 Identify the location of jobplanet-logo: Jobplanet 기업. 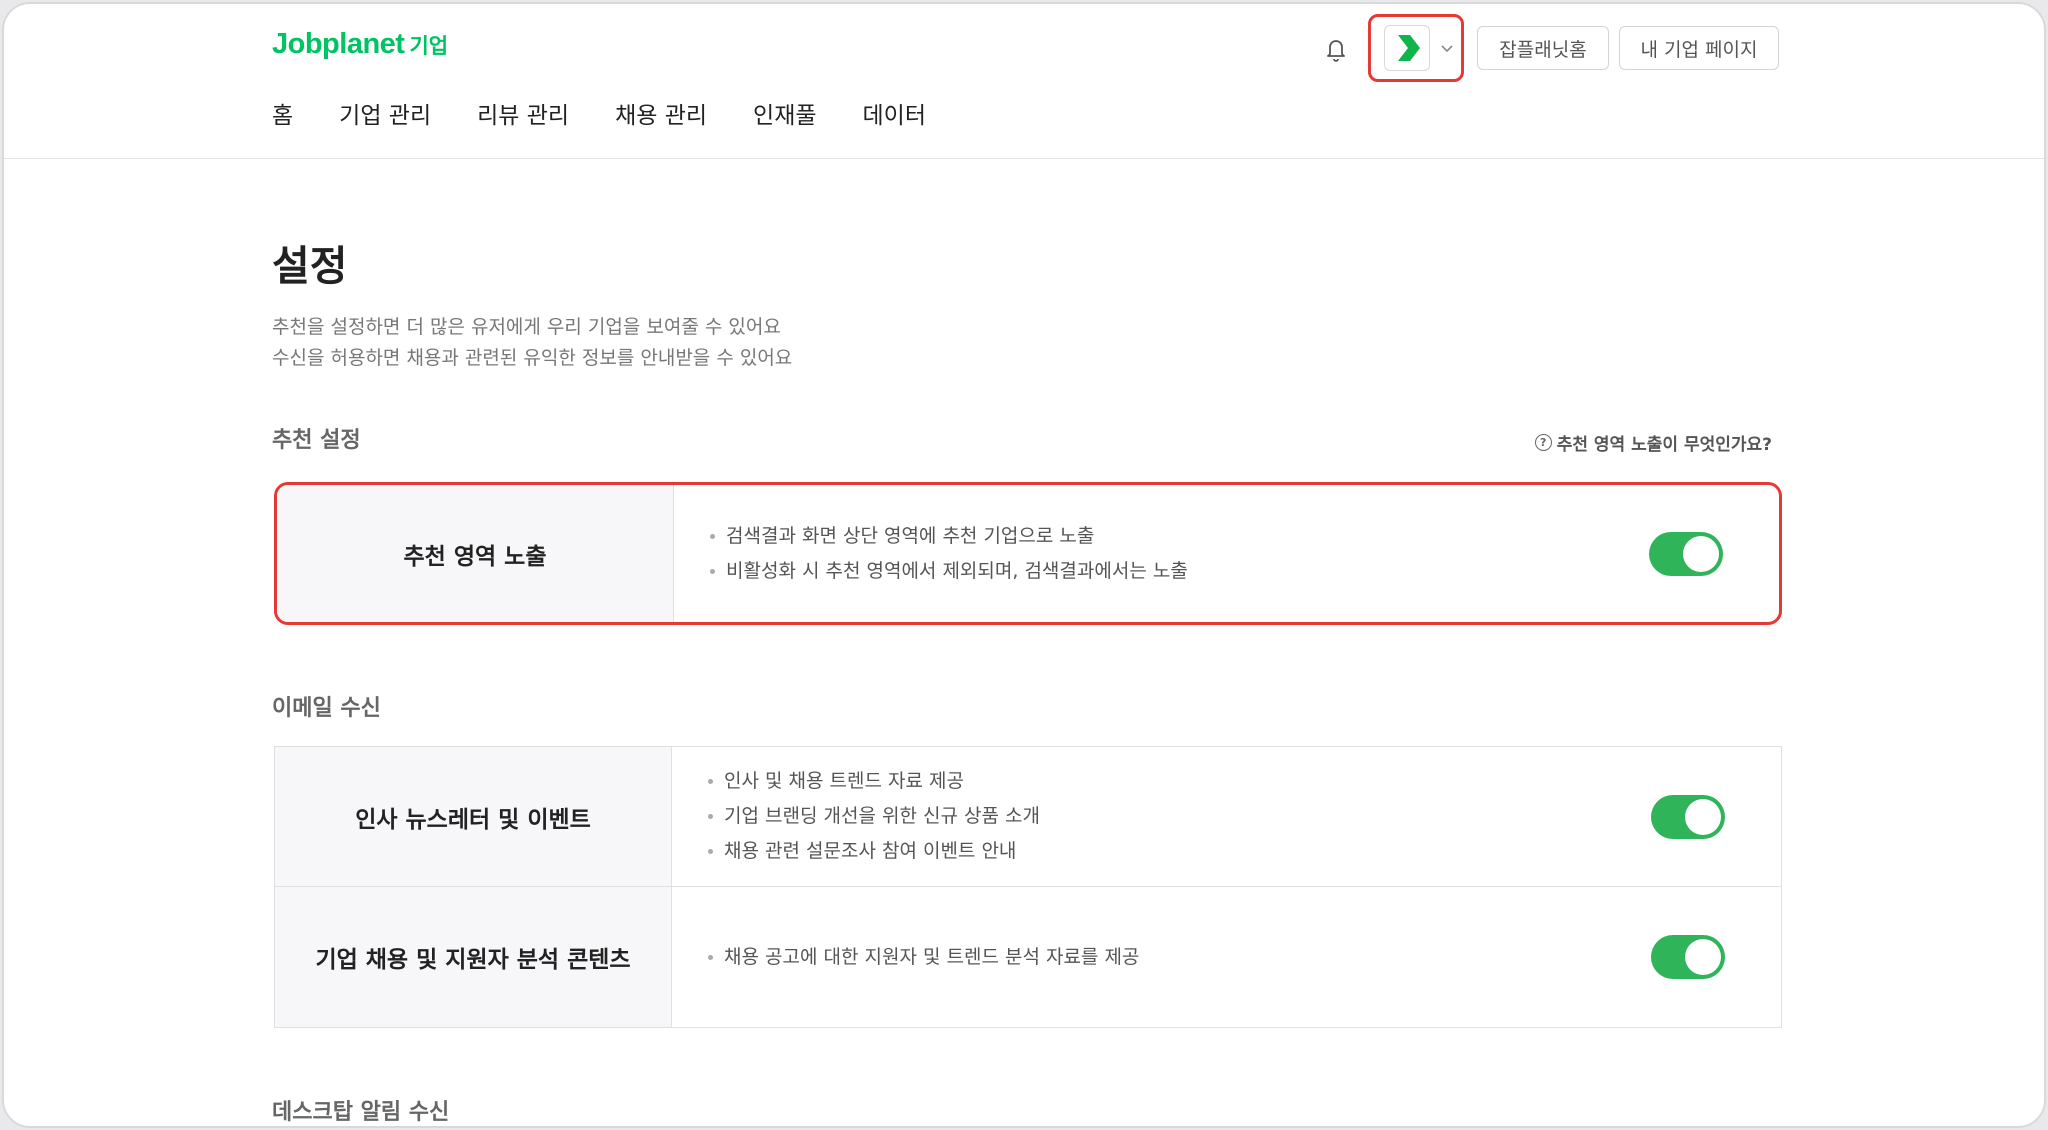
(360, 44).